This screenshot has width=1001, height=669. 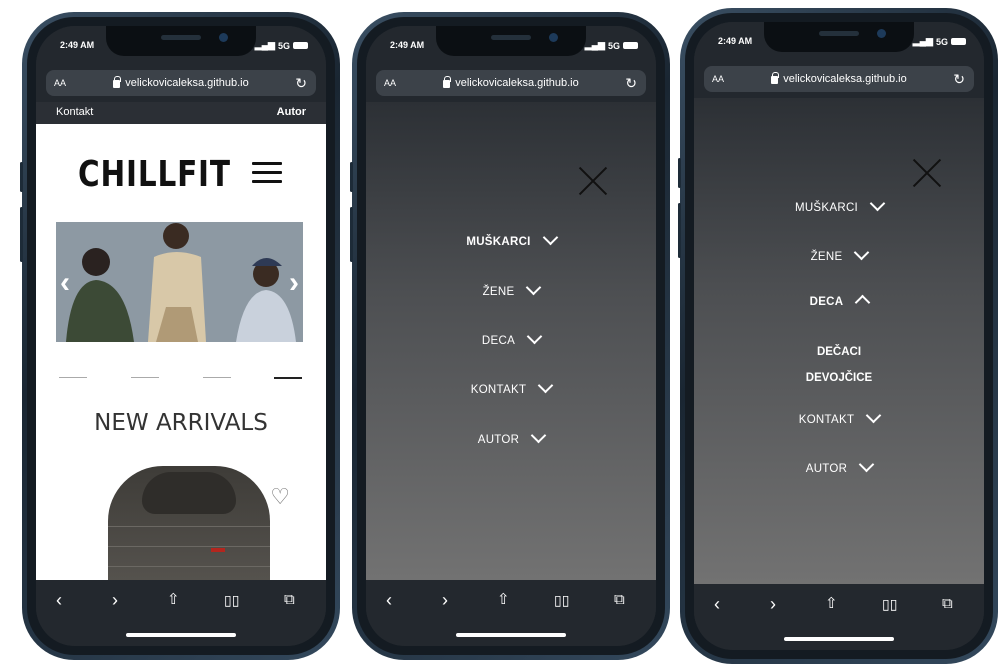 I want to click on submenu-item-devojcice: DEVOJČICE, so click(x=839, y=378).